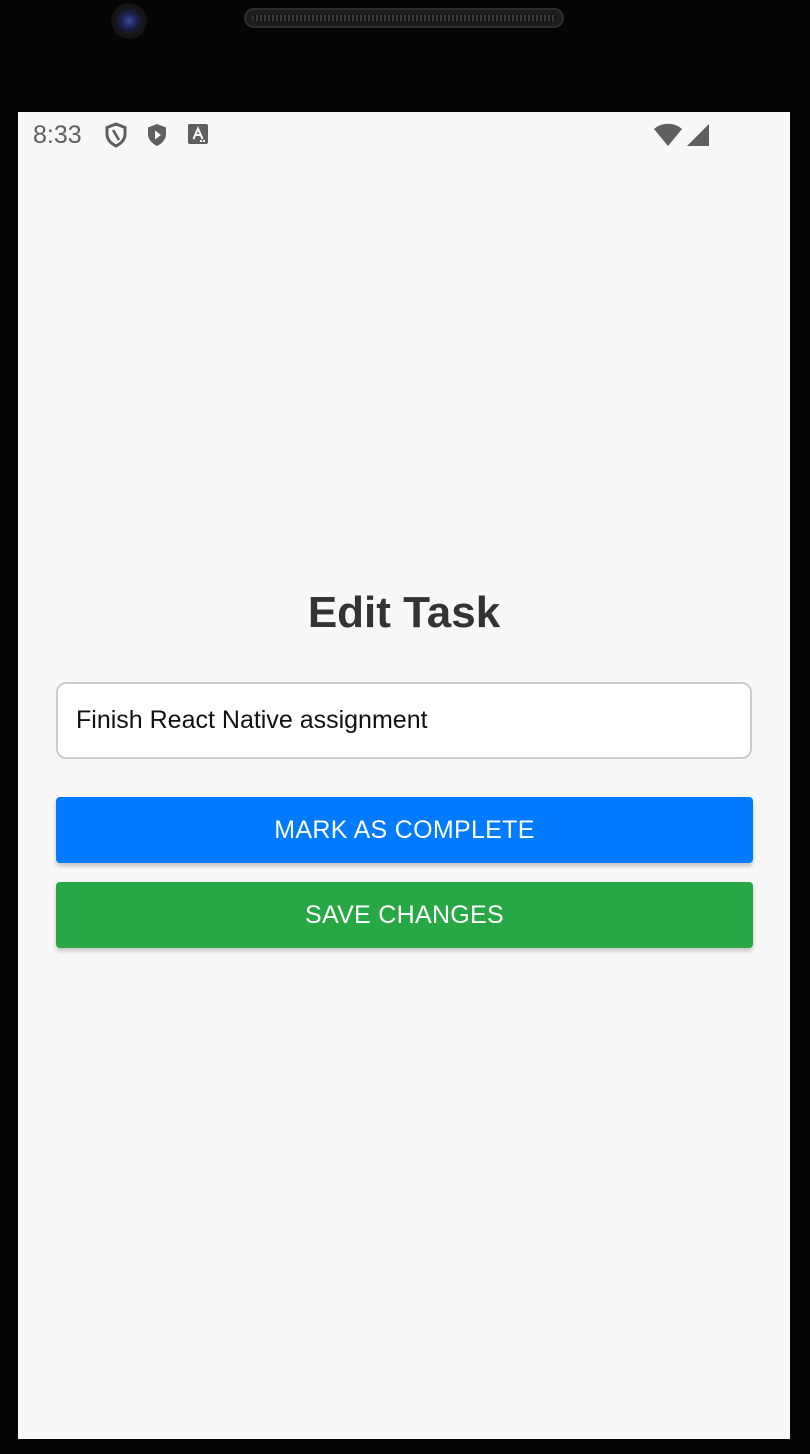 This screenshot has width=810, height=1454. Describe the element at coordinates (57, 135) in the screenshot. I see `status-time: 8:33` at that location.